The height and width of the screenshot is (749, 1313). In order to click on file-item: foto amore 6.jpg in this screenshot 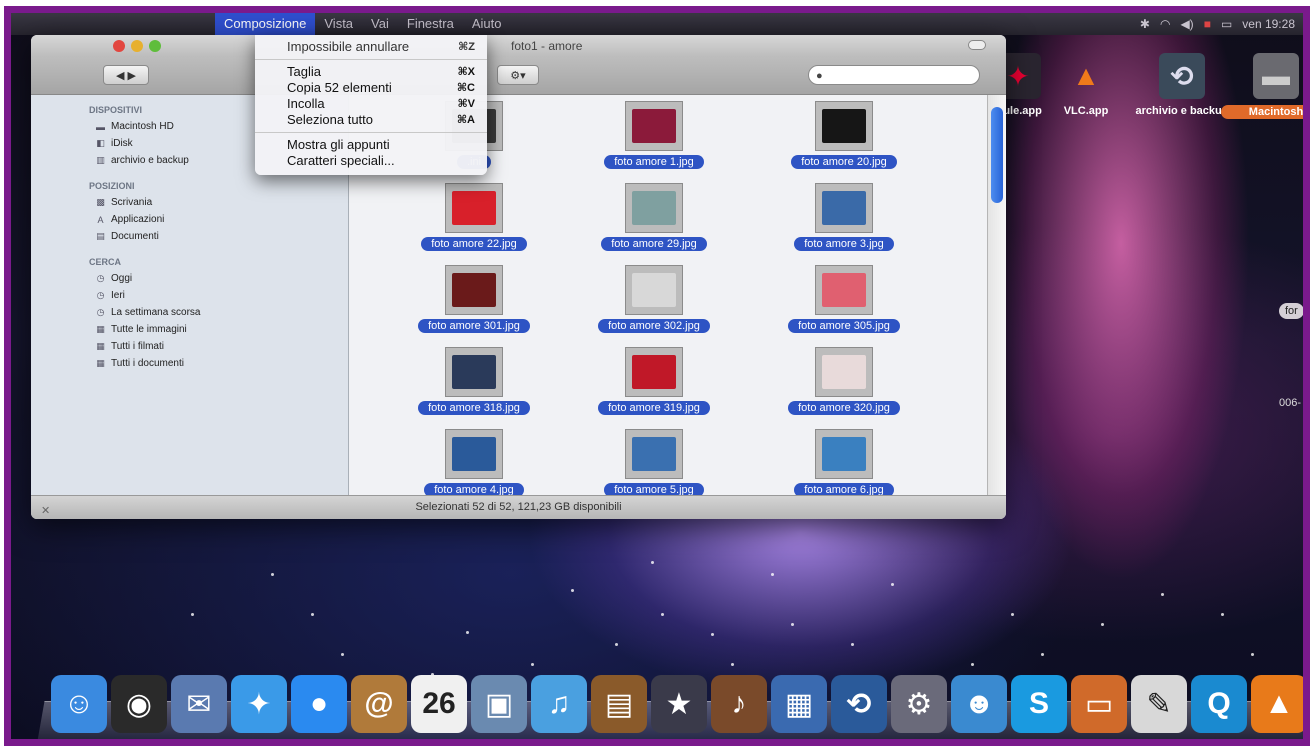, I will do `click(844, 463)`.